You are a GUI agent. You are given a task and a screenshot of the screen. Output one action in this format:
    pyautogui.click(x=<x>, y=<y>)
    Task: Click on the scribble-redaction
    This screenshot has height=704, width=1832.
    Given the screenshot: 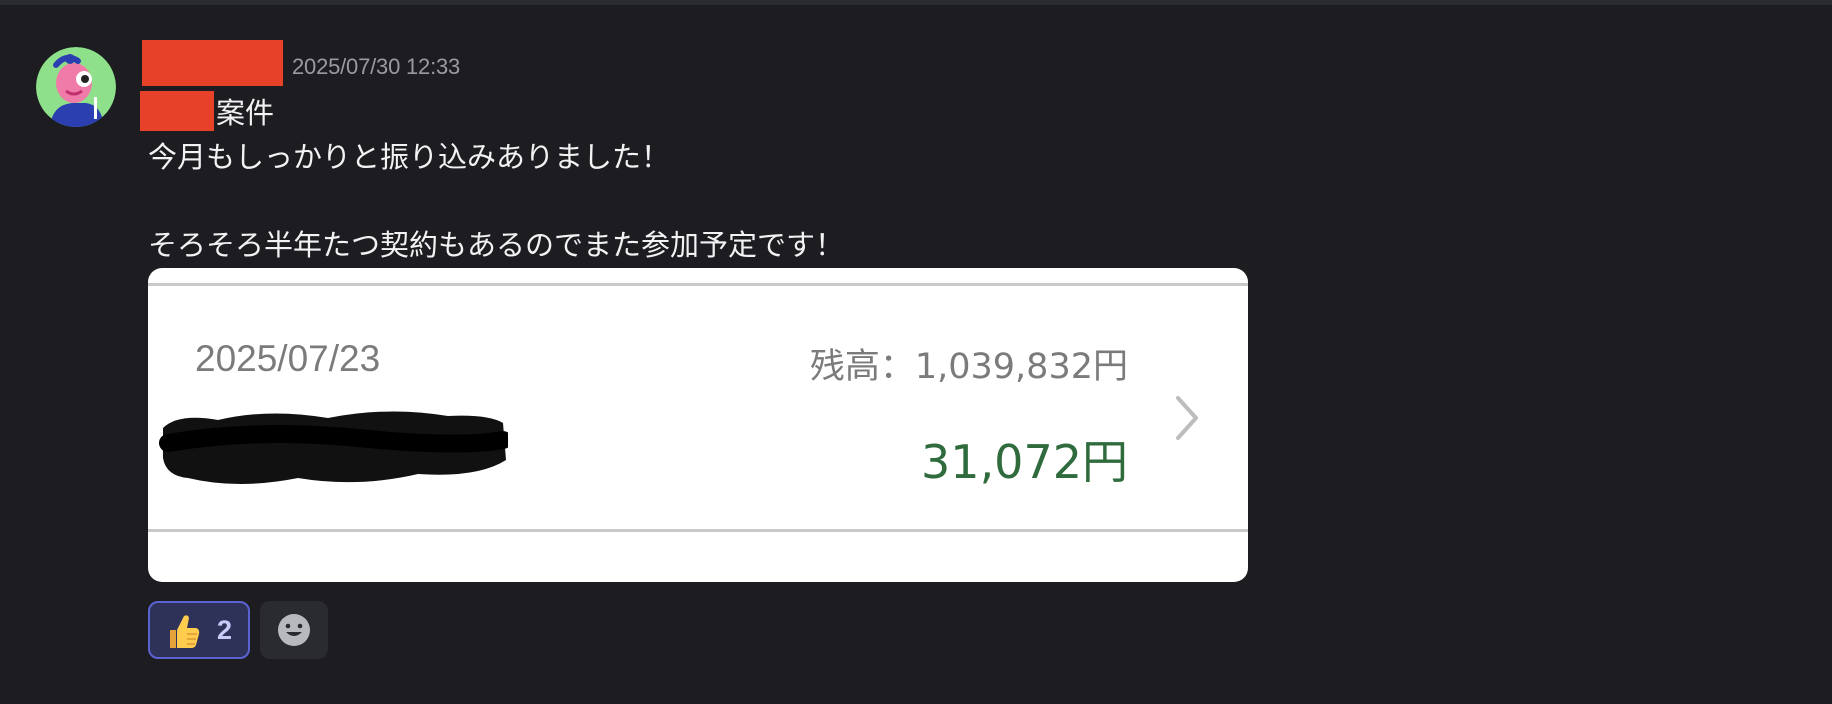 What is the action you would take?
    pyautogui.click(x=333, y=447)
    